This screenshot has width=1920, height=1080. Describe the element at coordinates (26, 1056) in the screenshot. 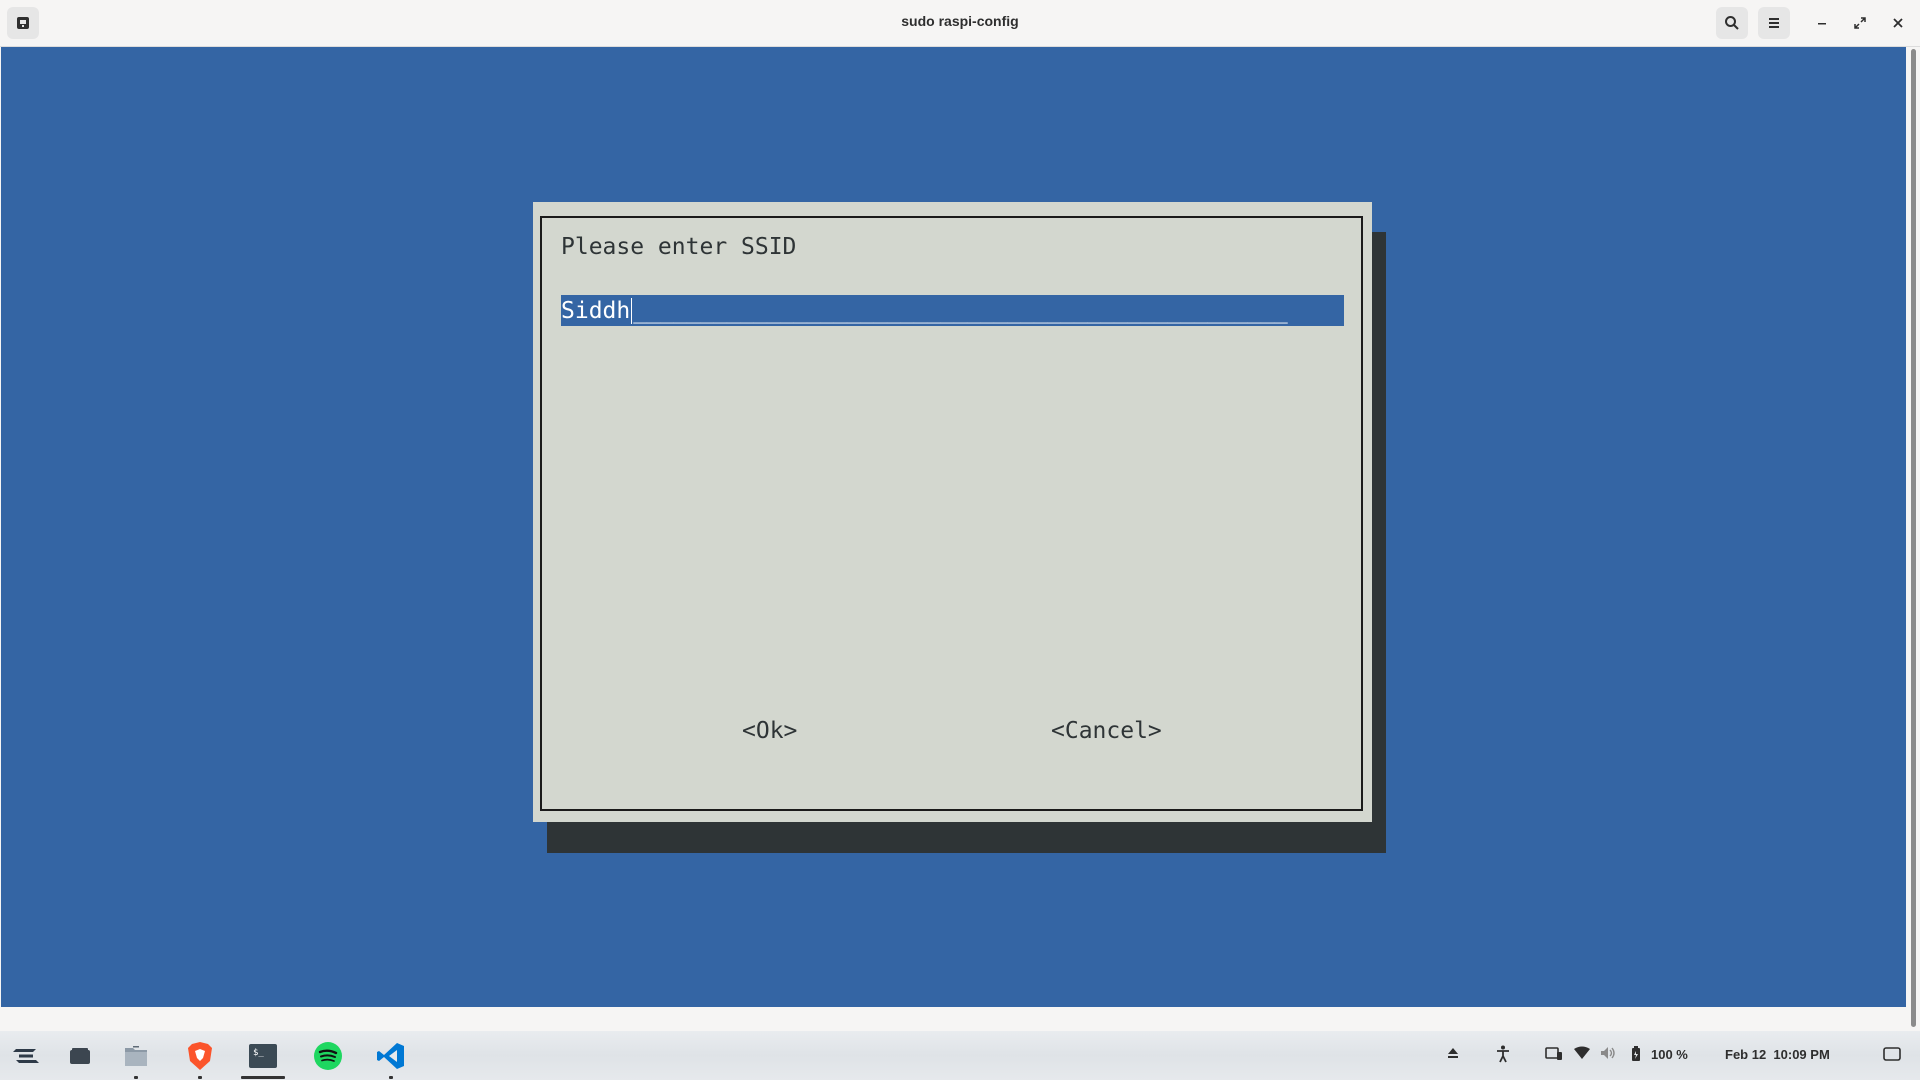

I see `zorin-menu-icon` at that location.